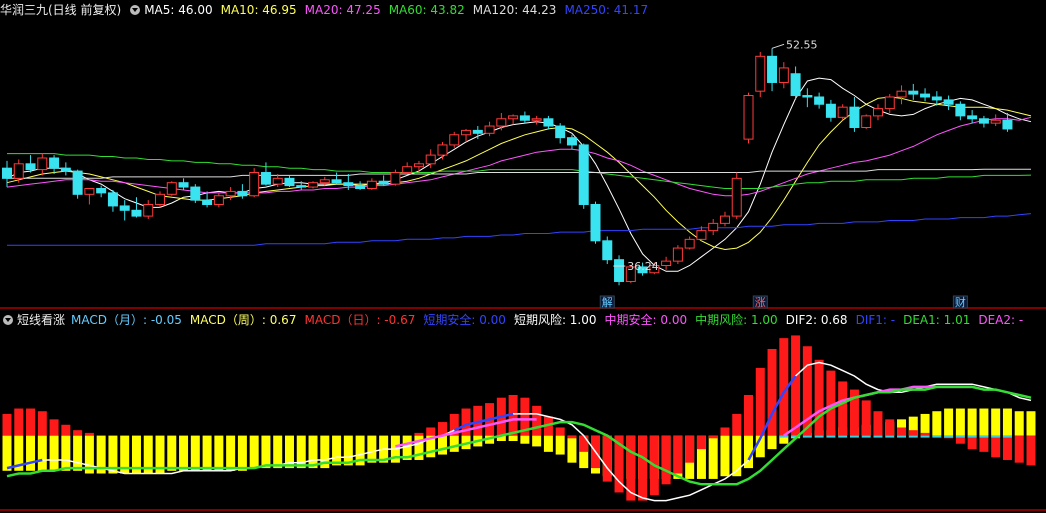 The height and width of the screenshot is (513, 1046). I want to click on indicator-item: 中期风险: 1.00, so click(736, 320).